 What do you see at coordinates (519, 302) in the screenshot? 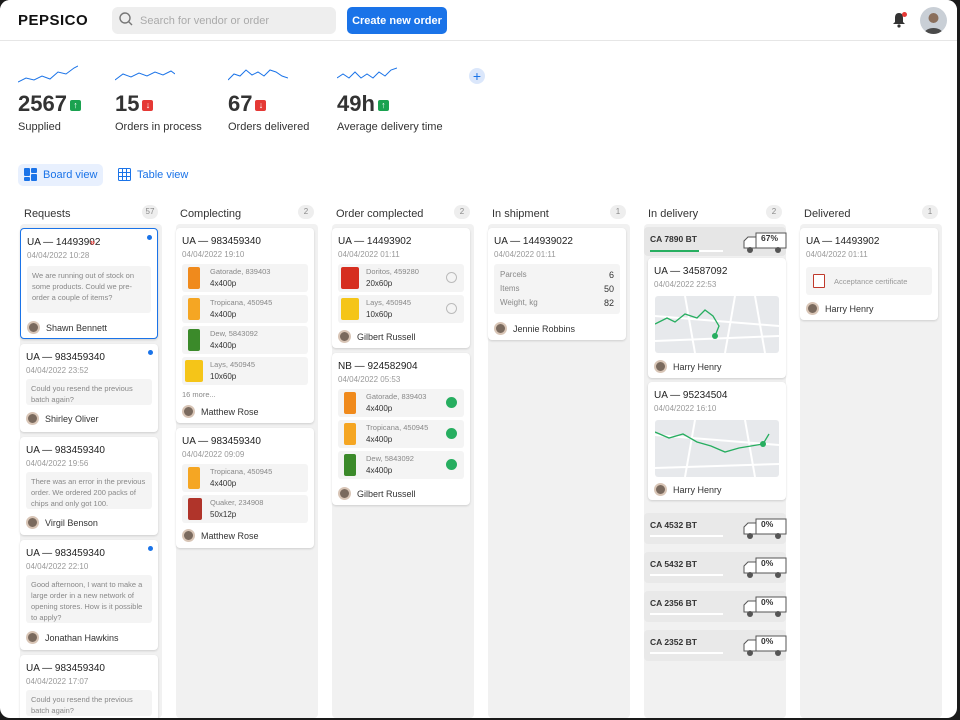
I see `weight-label: Weight, kg` at bounding box center [519, 302].